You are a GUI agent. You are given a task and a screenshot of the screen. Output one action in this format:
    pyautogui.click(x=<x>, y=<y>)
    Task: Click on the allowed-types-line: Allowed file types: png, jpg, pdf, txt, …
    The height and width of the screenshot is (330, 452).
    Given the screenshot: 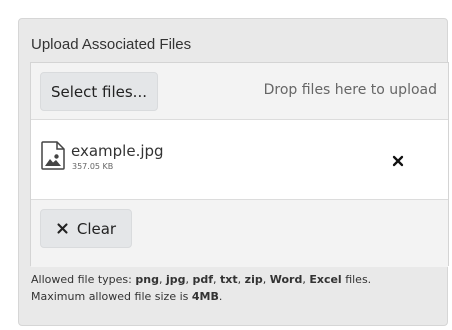 What is the action you would take?
    pyautogui.click(x=201, y=279)
    